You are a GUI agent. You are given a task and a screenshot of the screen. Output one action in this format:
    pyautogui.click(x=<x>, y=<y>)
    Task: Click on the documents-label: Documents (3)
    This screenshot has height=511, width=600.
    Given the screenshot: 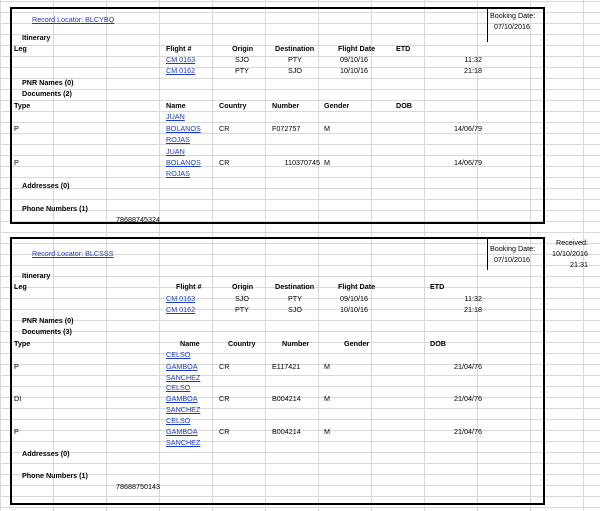 What is the action you would take?
    pyautogui.click(x=47, y=331)
    